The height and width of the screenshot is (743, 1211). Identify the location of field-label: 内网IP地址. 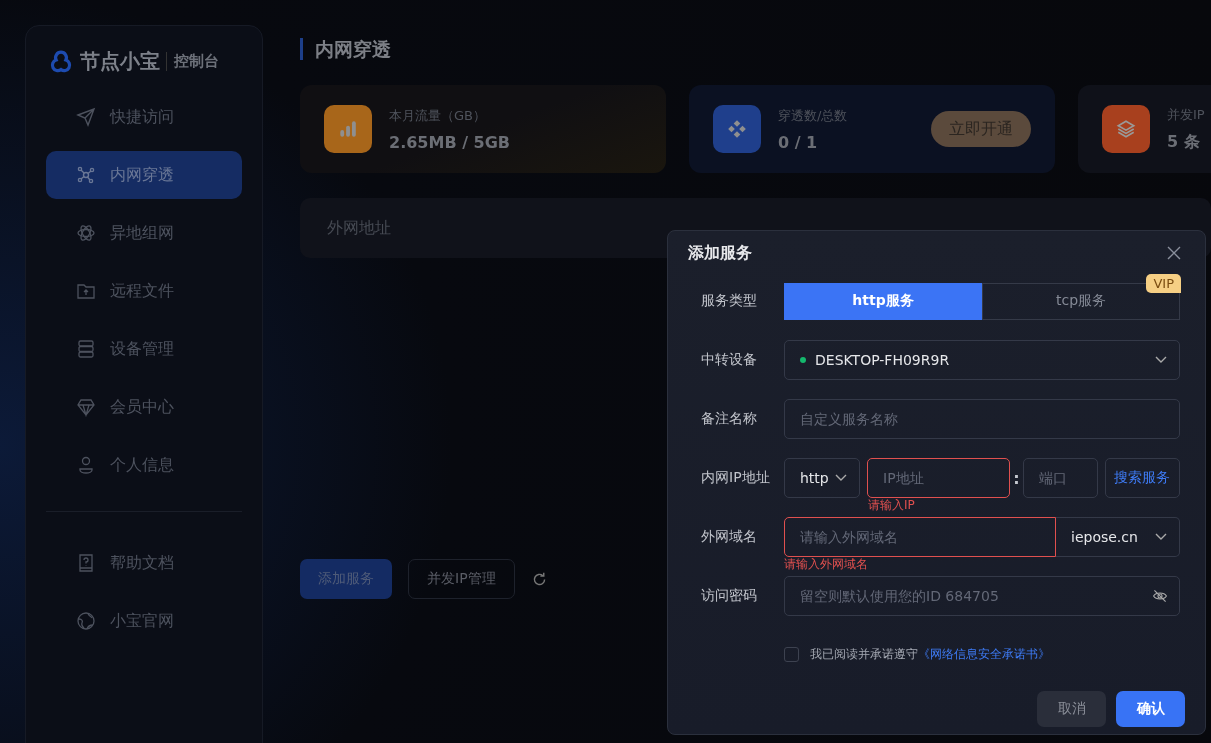
(736, 478).